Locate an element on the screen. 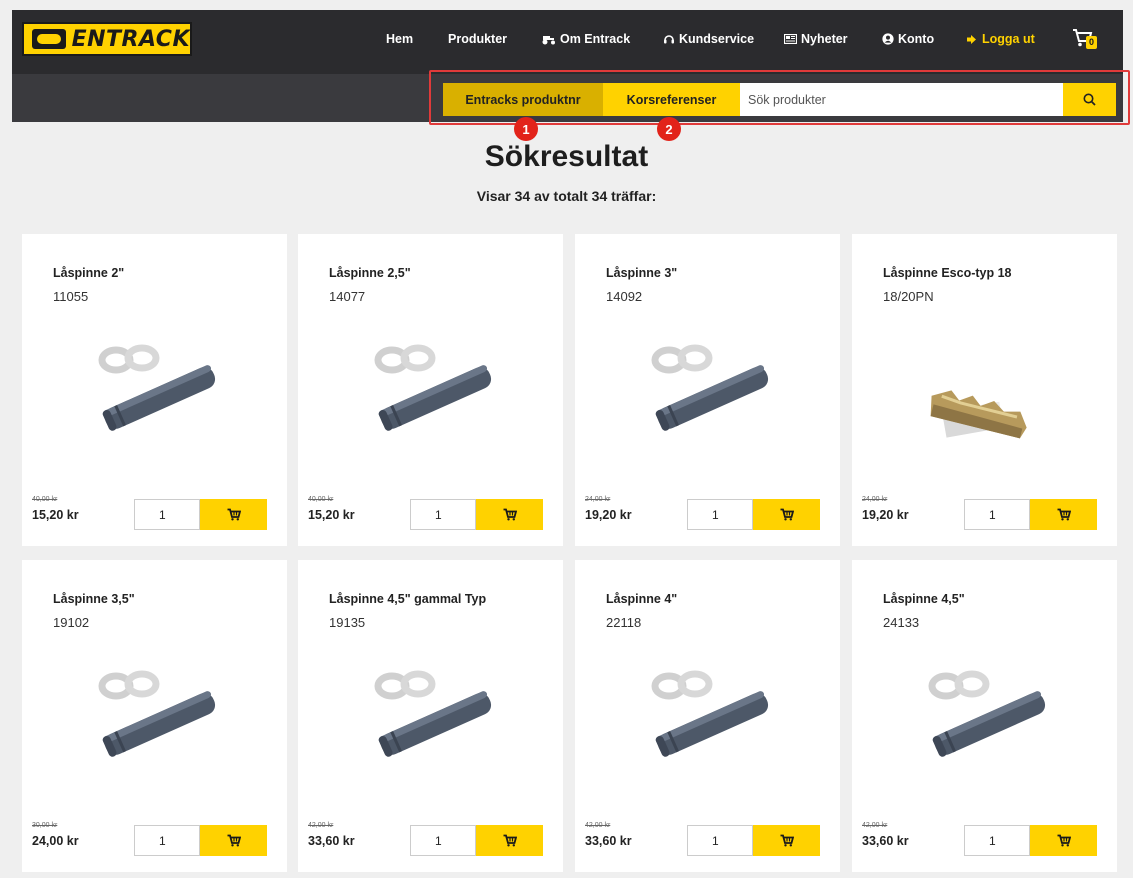 The height and width of the screenshot is (878, 1133). nav-produkter-label: Produkter is located at coordinates (478, 39).